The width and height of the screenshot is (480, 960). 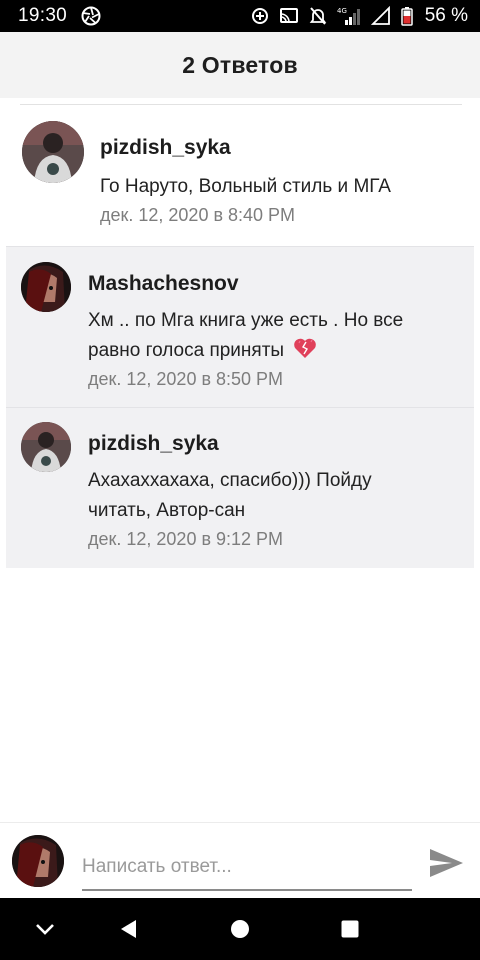 What do you see at coordinates (305, 353) in the screenshot?
I see `heart-emoji-icon` at bounding box center [305, 353].